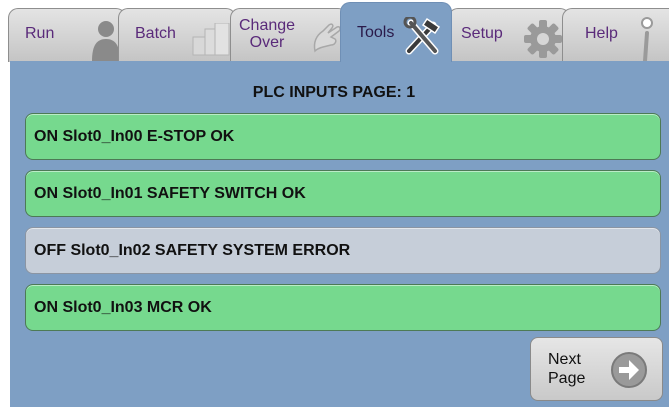 The image size is (669, 407). Describe the element at coordinates (170, 193) in the screenshot. I see `plc-input-label: ON Slot0_In01 SAFETY SWITCH OK` at that location.